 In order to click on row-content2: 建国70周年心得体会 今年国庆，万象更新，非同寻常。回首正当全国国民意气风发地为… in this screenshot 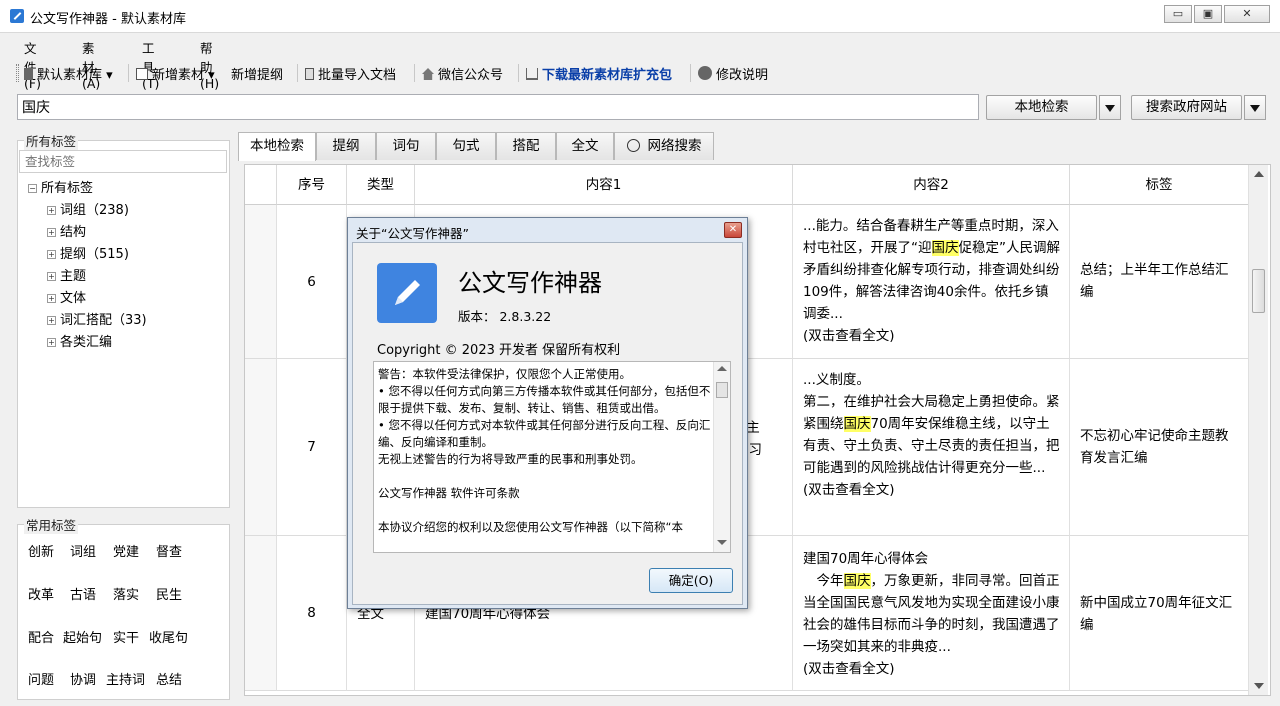, I will do `click(931, 613)`.